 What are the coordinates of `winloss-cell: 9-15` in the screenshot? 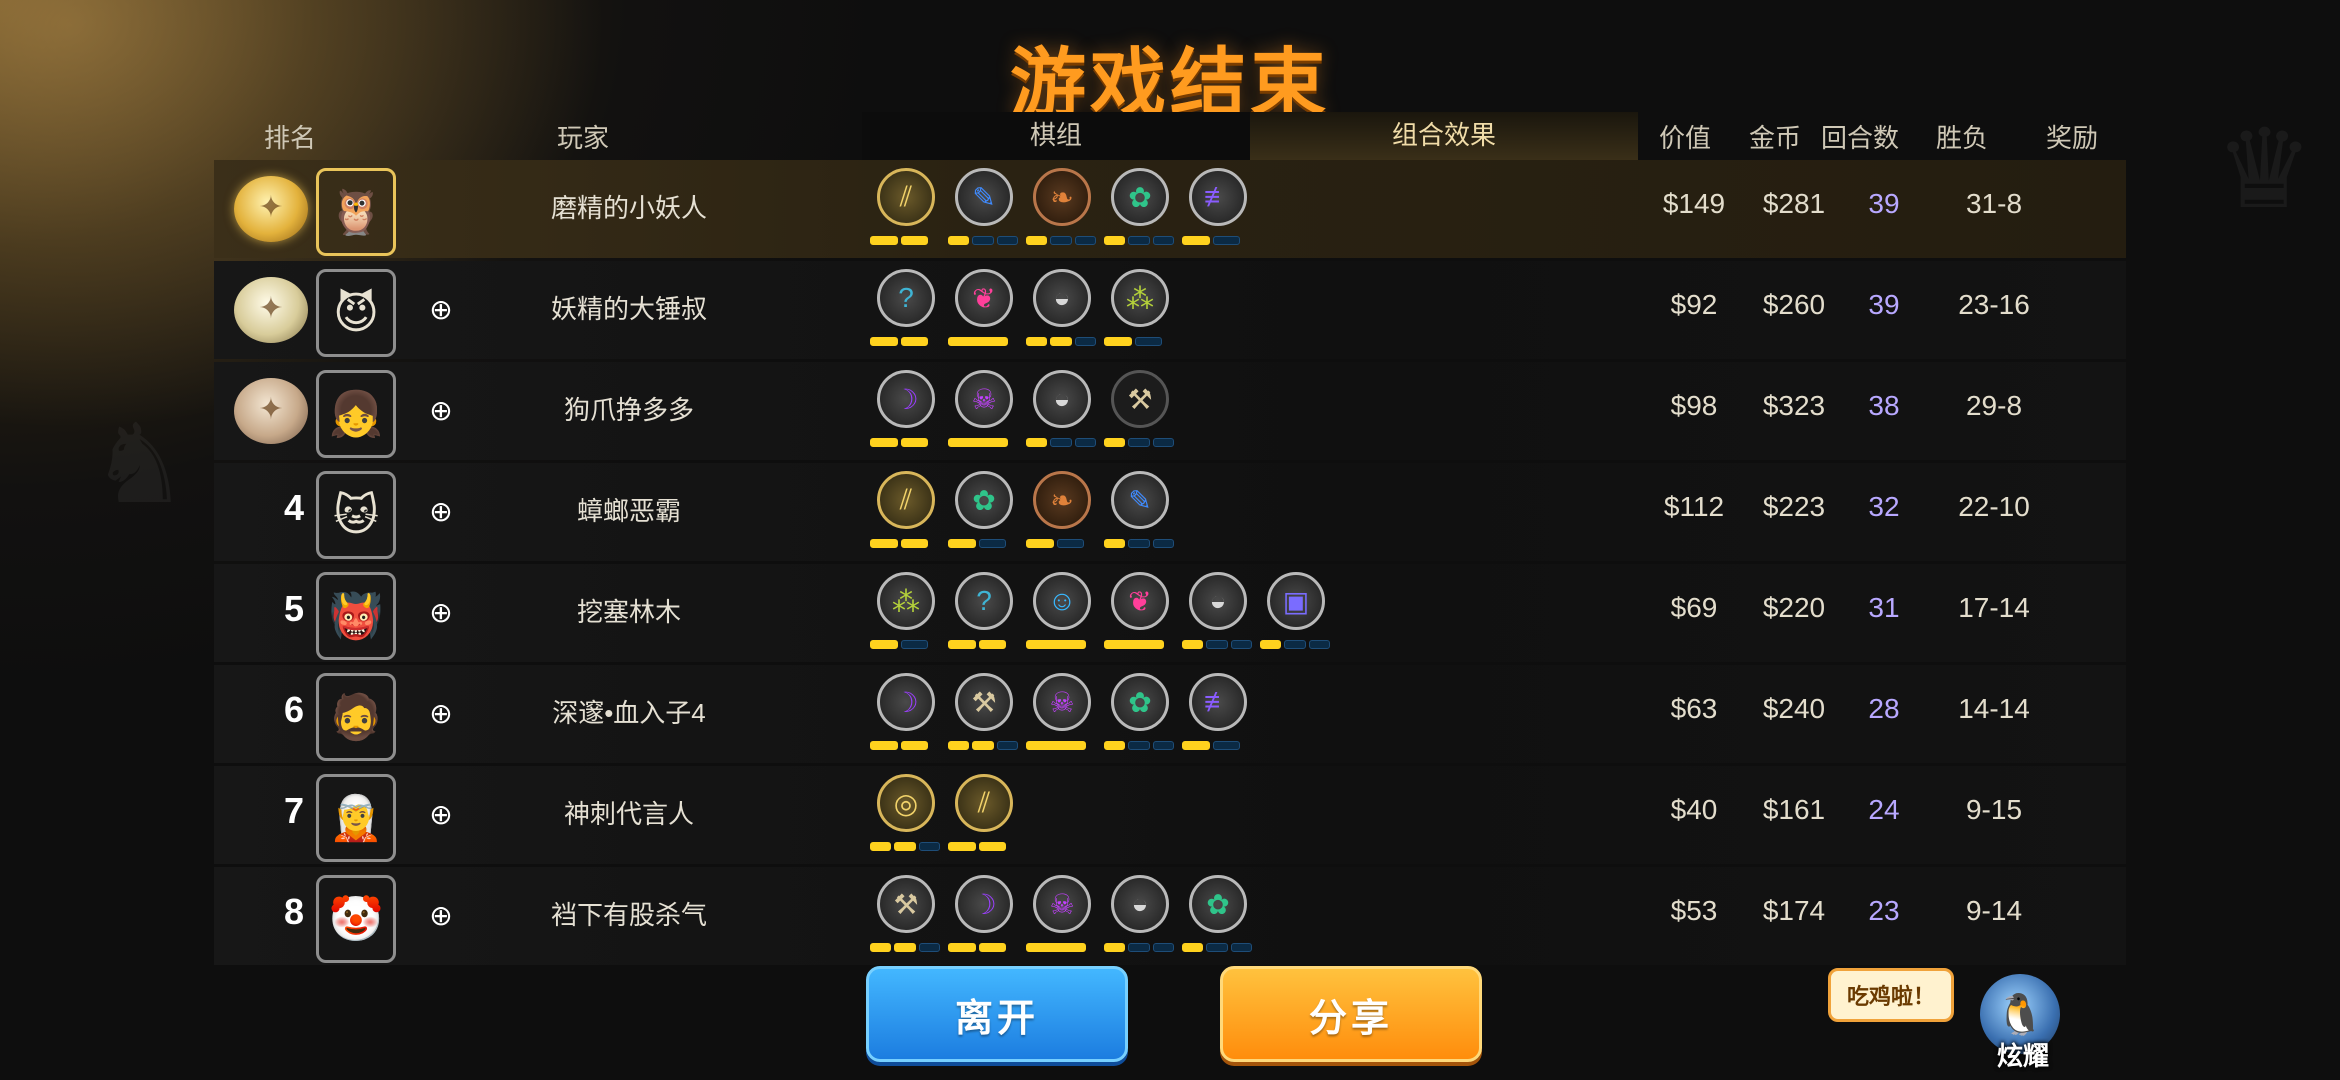 It's located at (1994, 809).